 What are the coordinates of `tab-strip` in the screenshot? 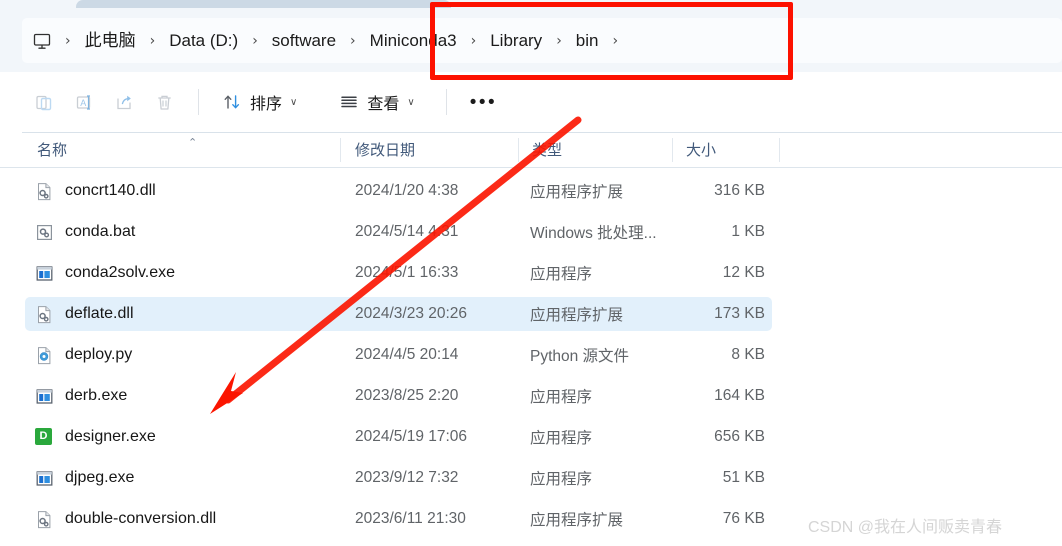 It's located at (531, 4).